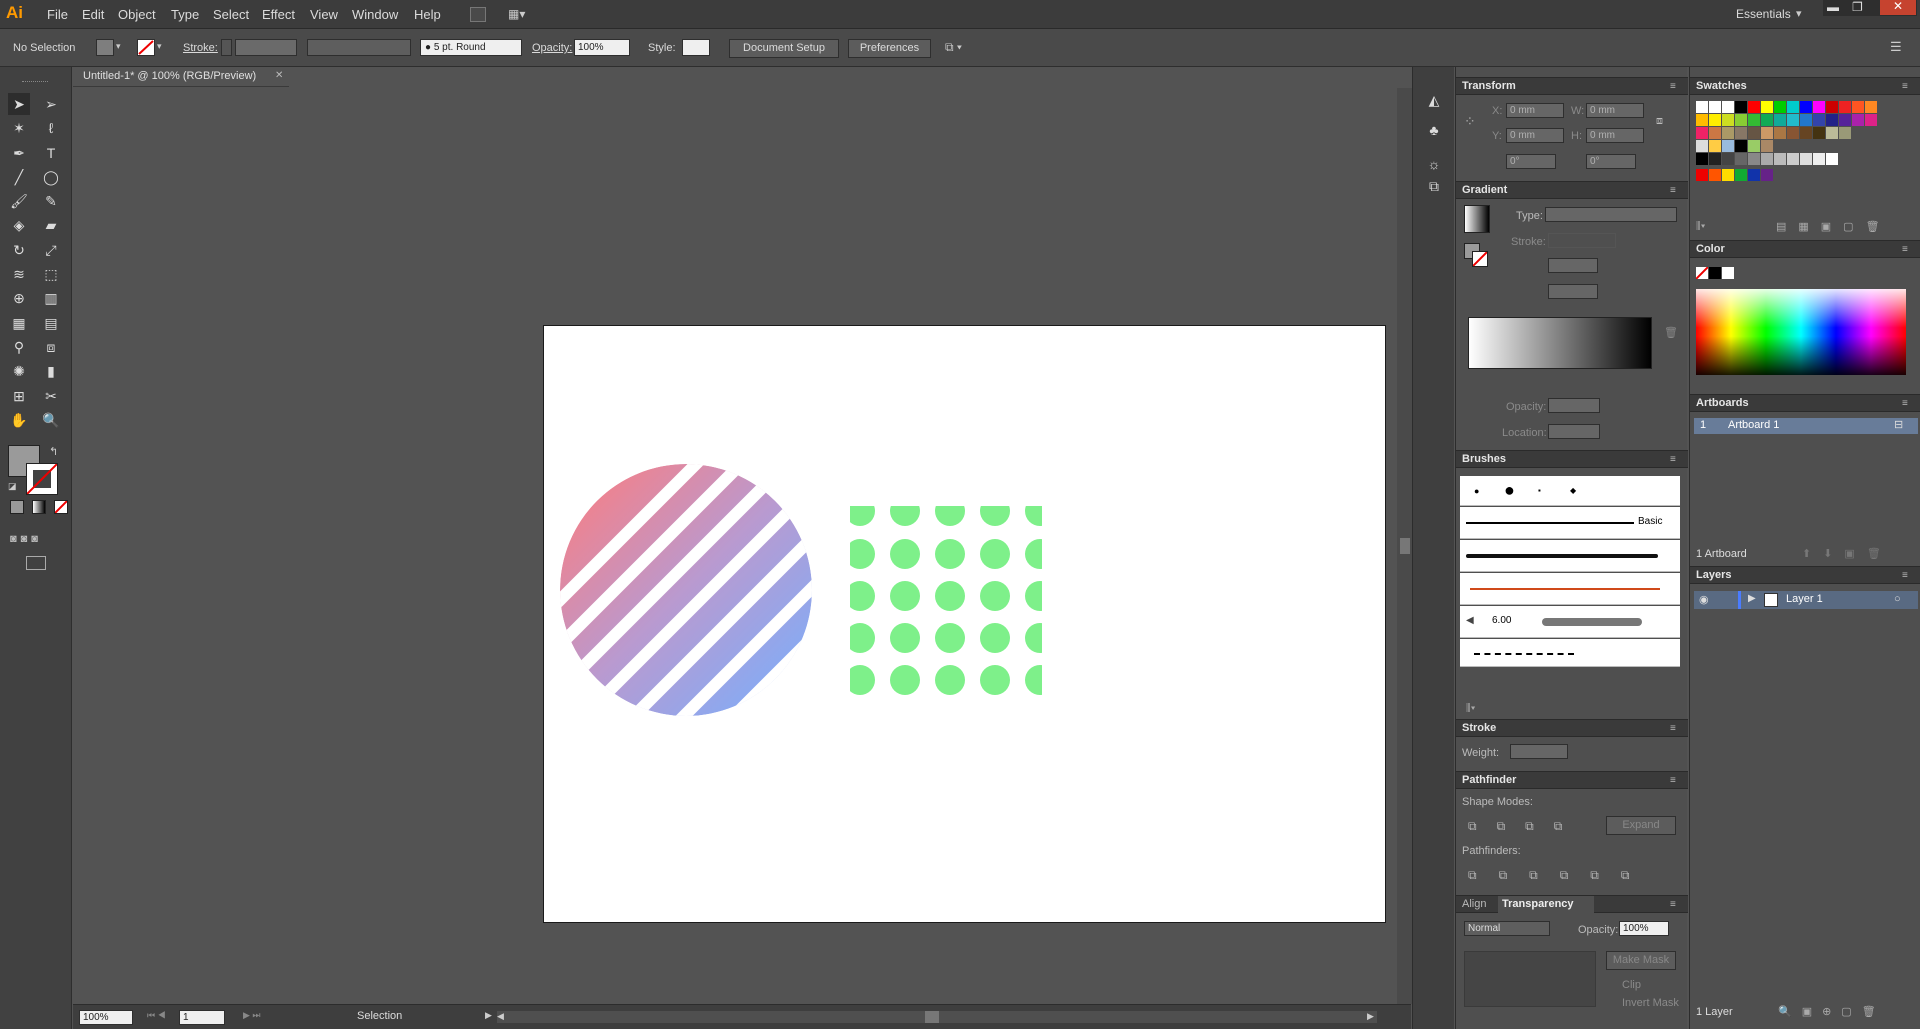  I want to click on lasso-icon: ℓ, so click(51, 128).